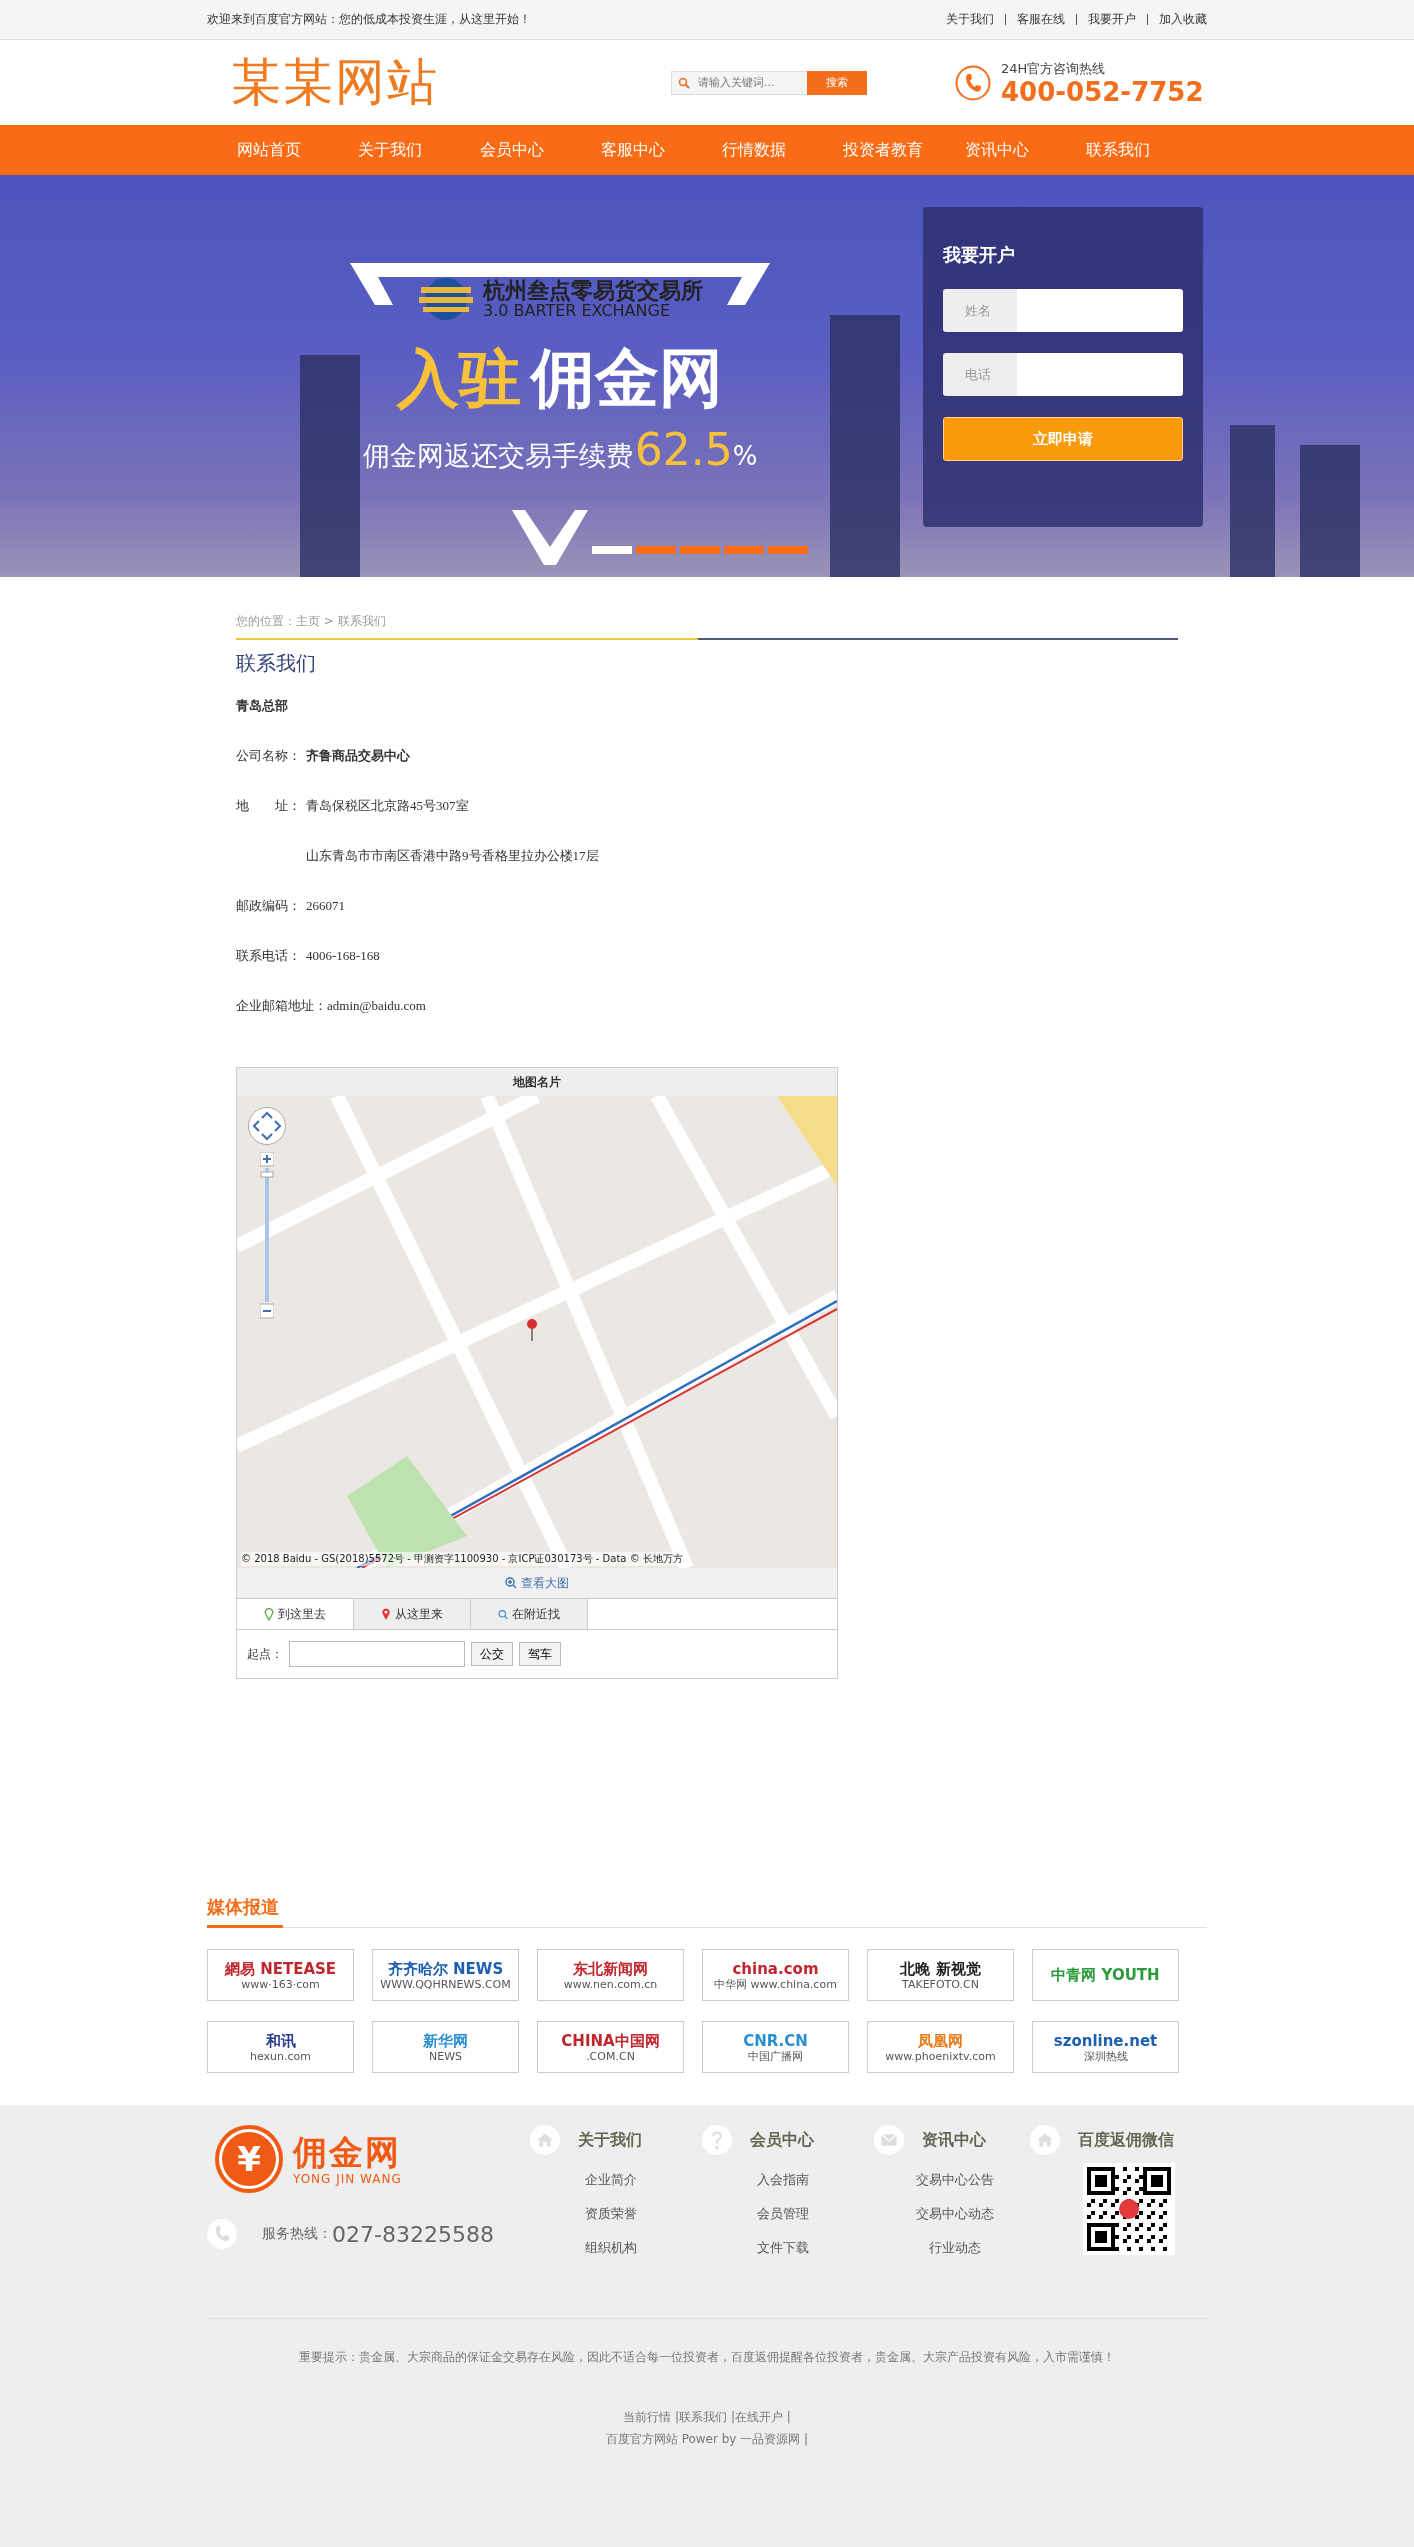 This screenshot has width=1414, height=2547. I want to click on contact-value: 山东青岛市市南区香港中路9号香格里拉办公楼17层, so click(452, 855).